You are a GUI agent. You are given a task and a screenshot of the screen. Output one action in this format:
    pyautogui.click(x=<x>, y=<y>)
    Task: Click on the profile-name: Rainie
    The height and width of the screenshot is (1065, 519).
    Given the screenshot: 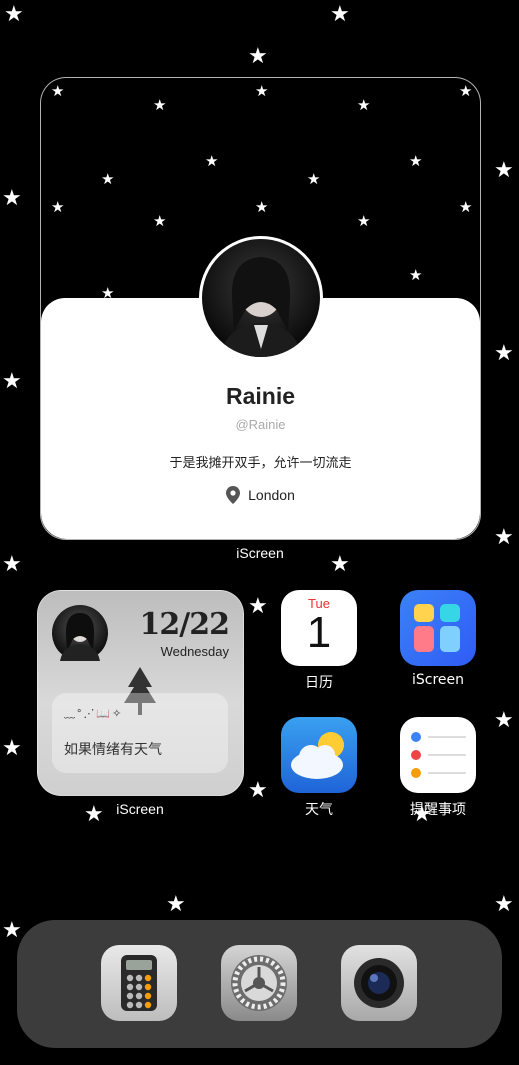 What is the action you would take?
    pyautogui.click(x=260, y=396)
    